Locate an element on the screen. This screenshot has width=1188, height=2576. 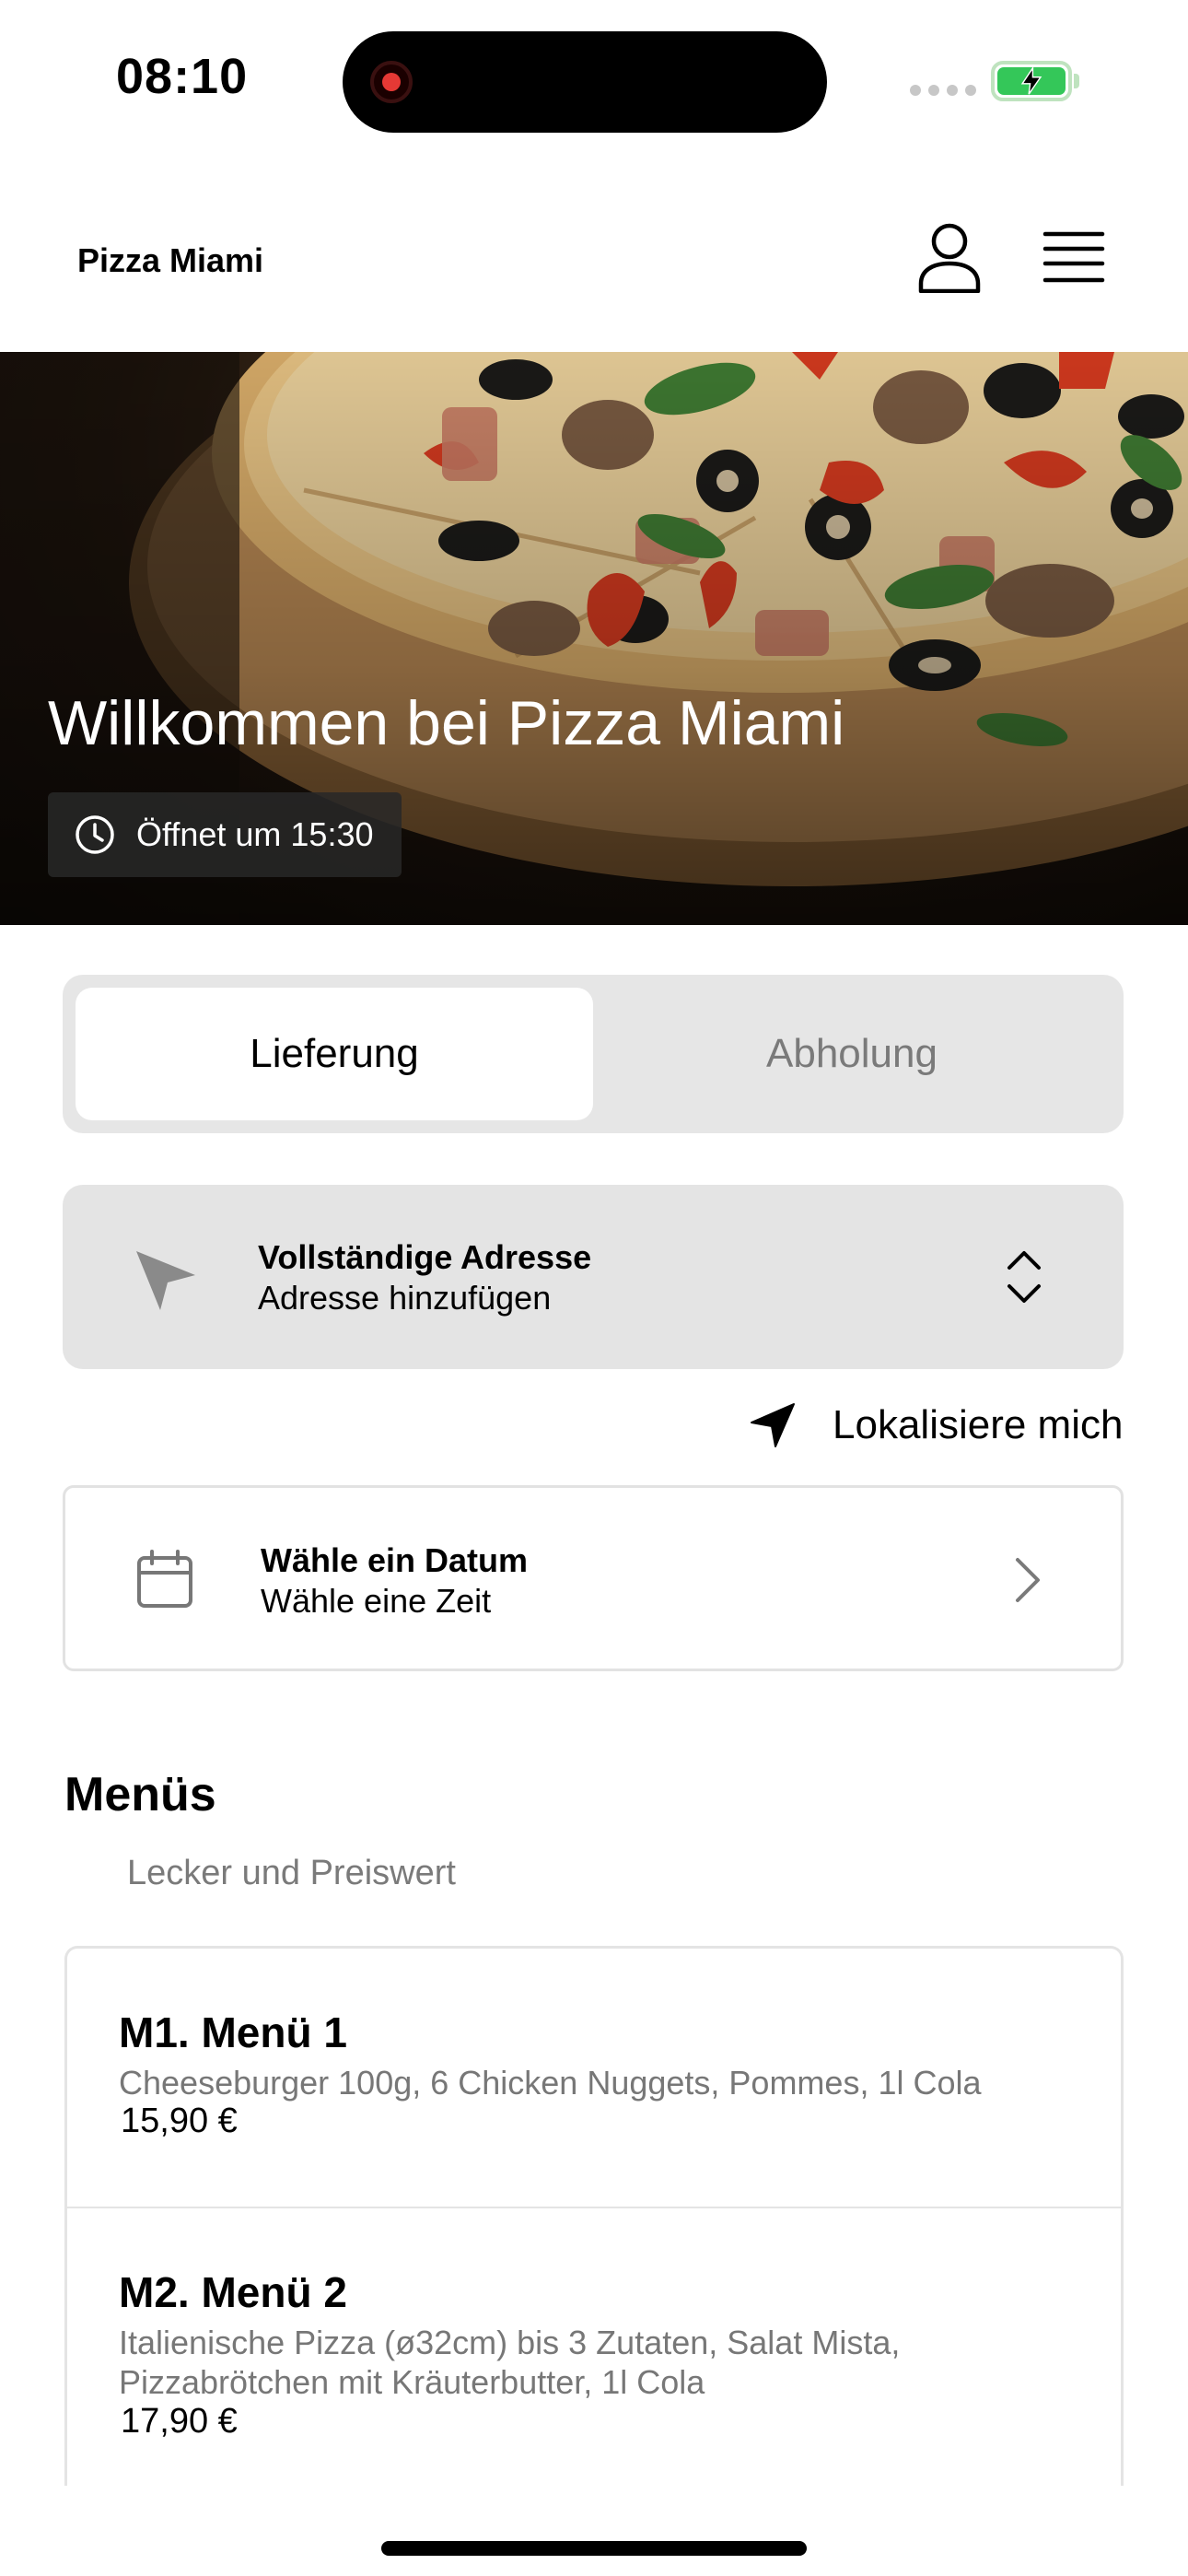
signal-icon is located at coordinates (943, 90).